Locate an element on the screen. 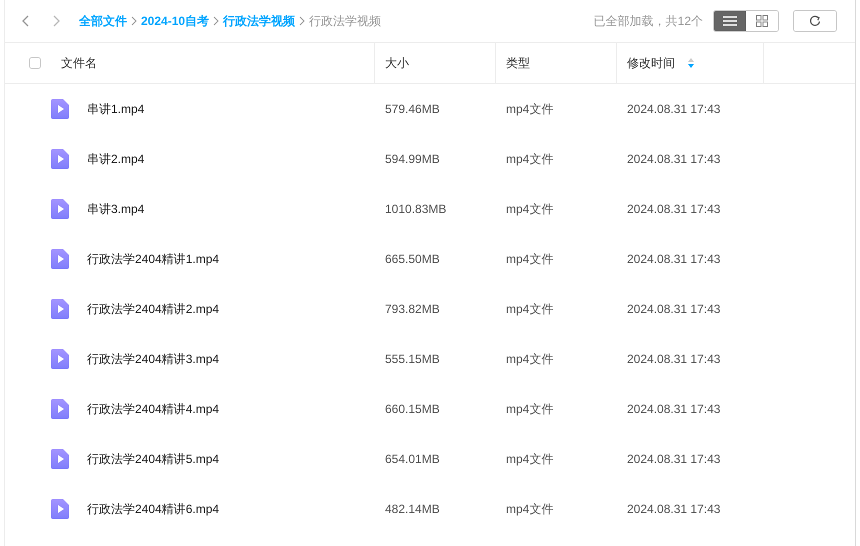 The image size is (860, 546). file-size: 1010.83MB is located at coordinates (415, 209).